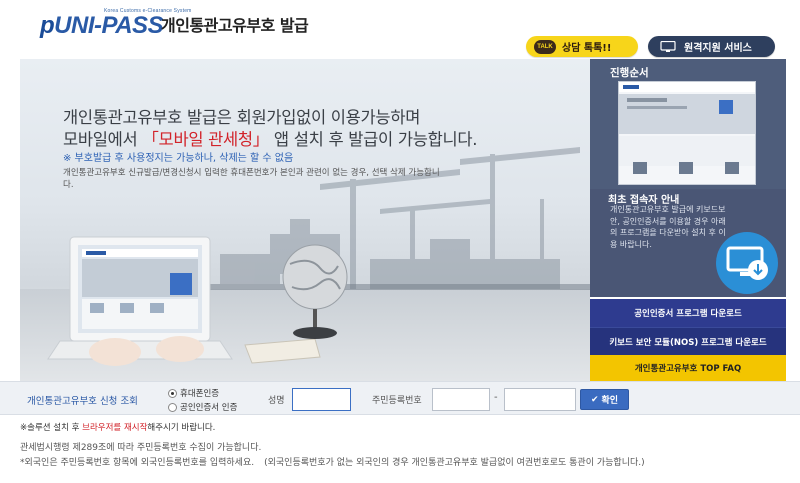  I want to click on confirm-button: ✔ 확인, so click(604, 399).